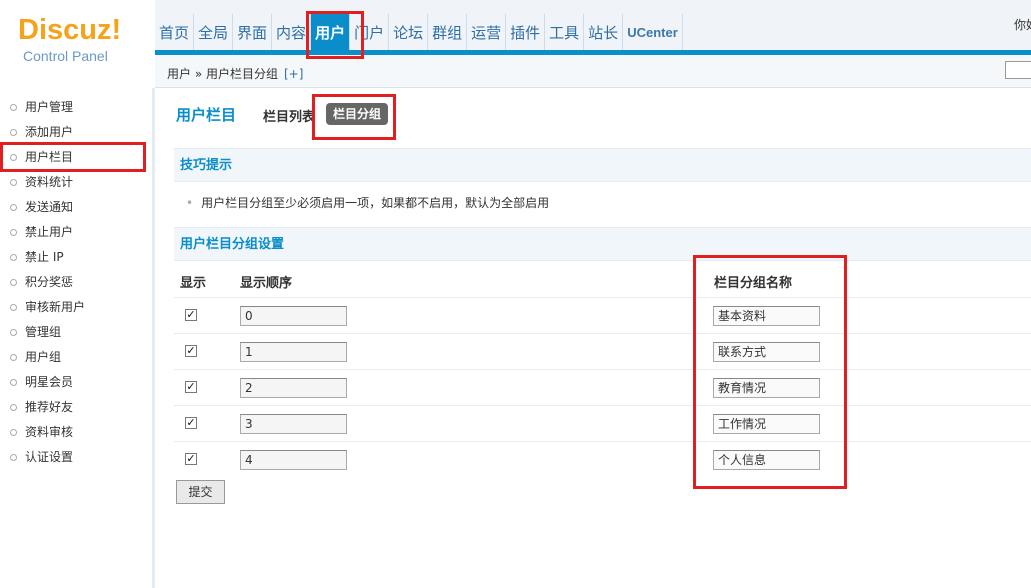  I want to click on order-input: 2, so click(293, 388).